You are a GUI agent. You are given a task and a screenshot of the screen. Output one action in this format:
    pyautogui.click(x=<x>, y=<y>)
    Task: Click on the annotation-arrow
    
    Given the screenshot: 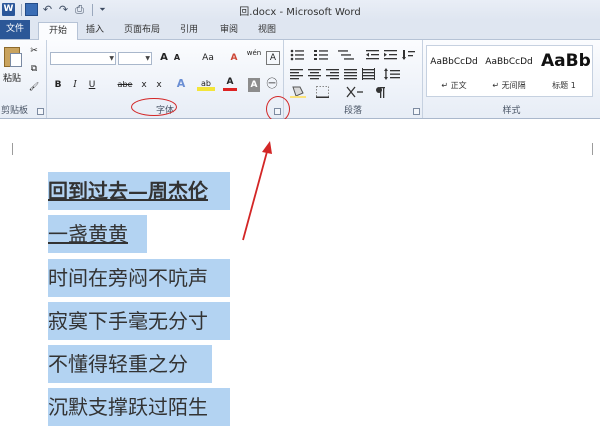 What is the action you would take?
    pyautogui.click(x=257, y=191)
    